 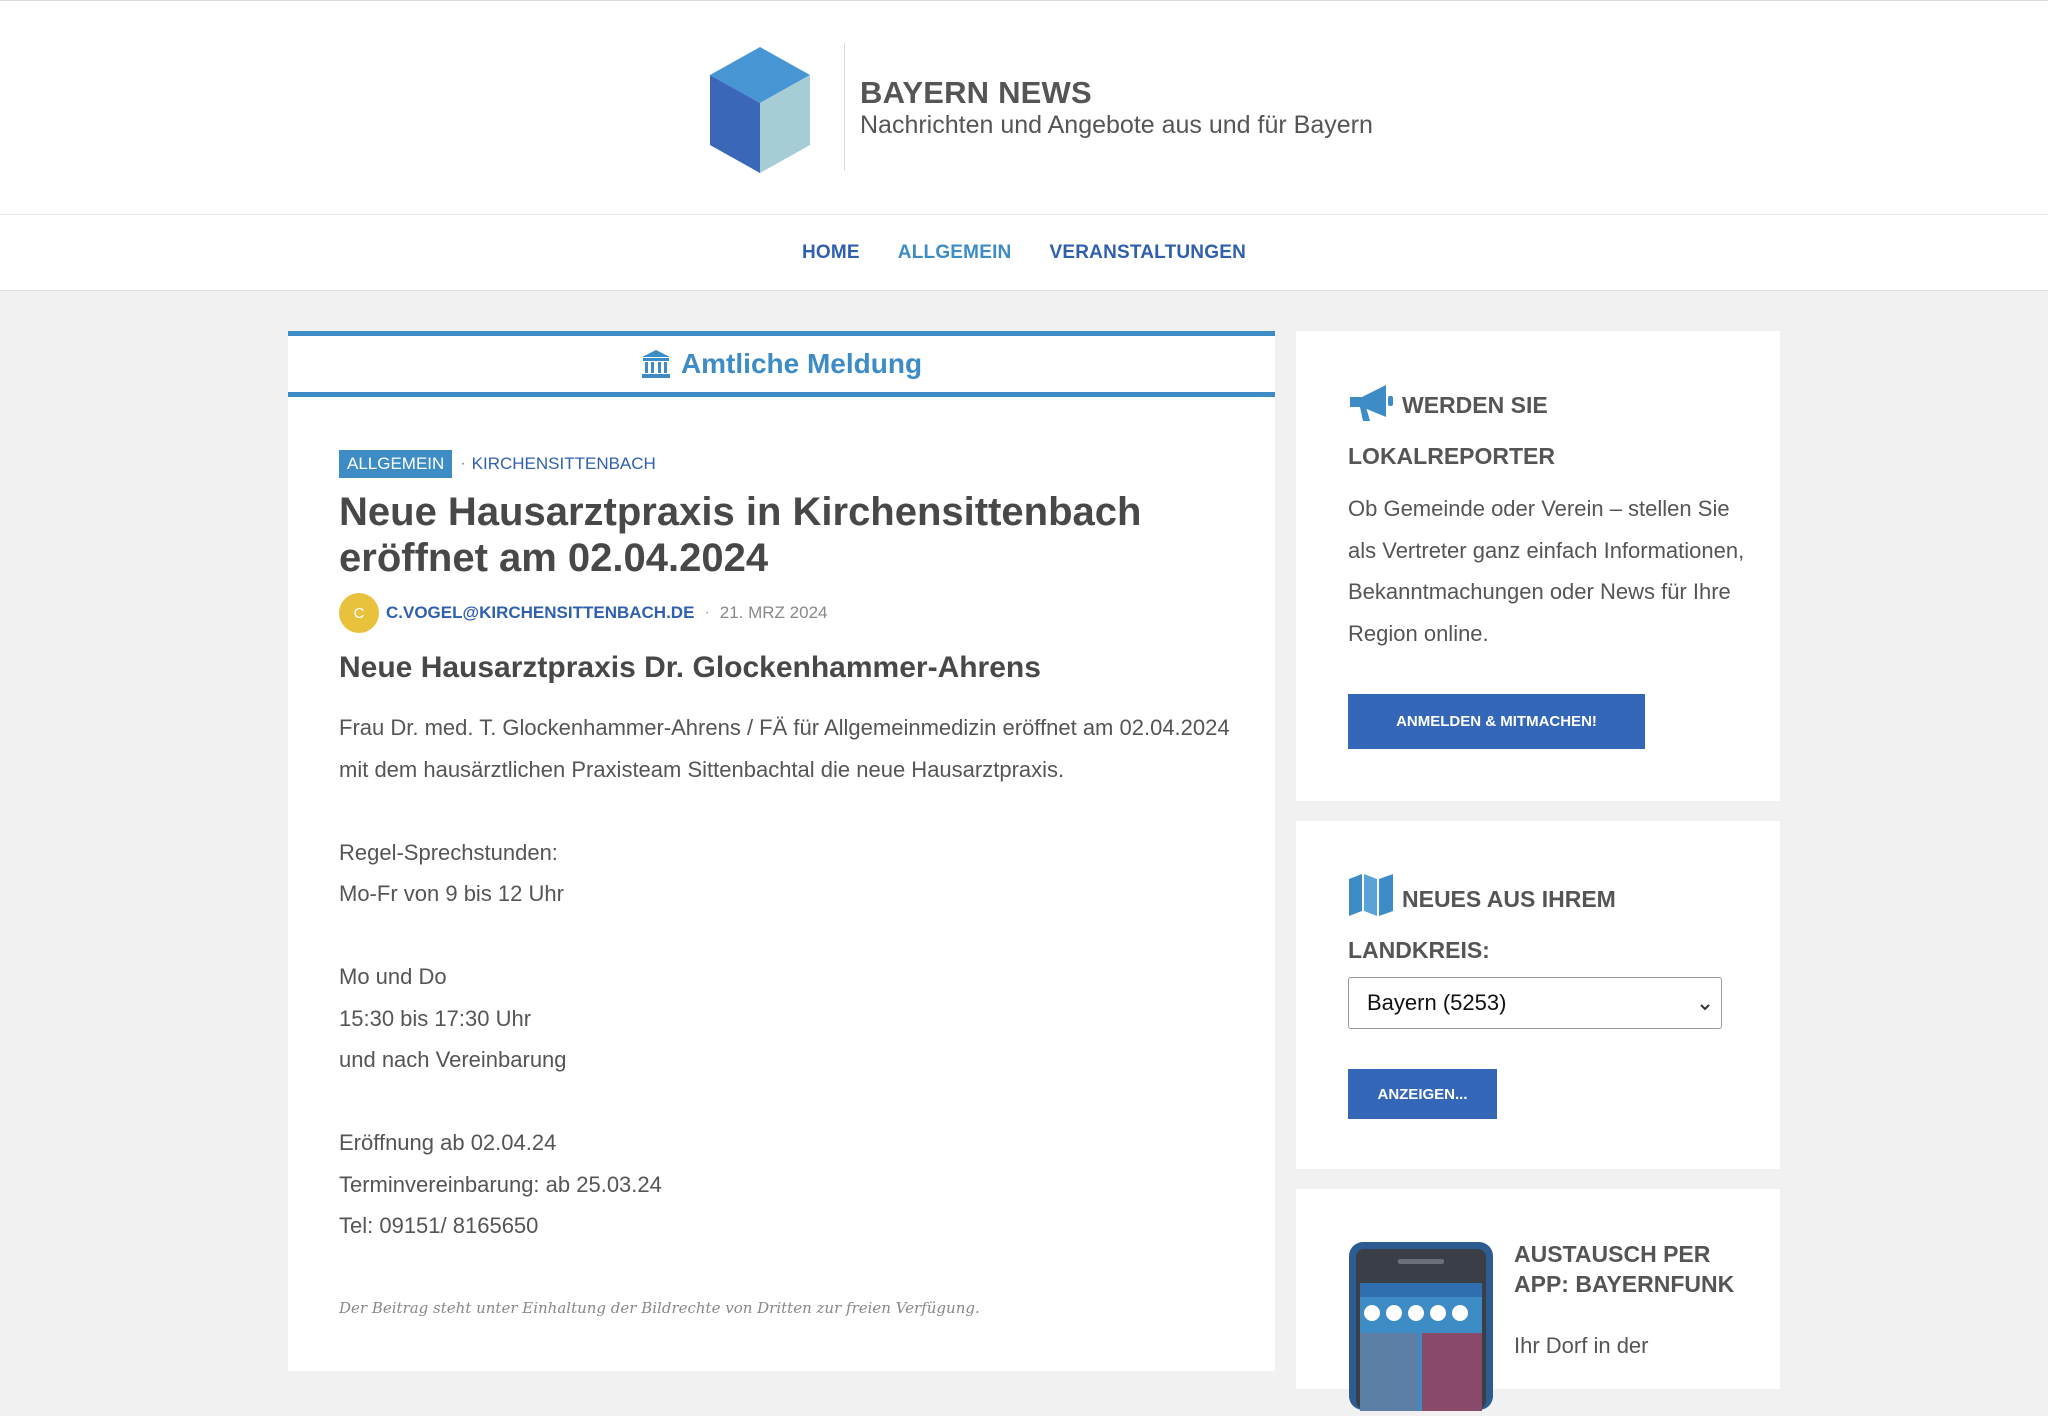 I want to click on hours-extra-days: Mo und Do, so click(x=393, y=976).